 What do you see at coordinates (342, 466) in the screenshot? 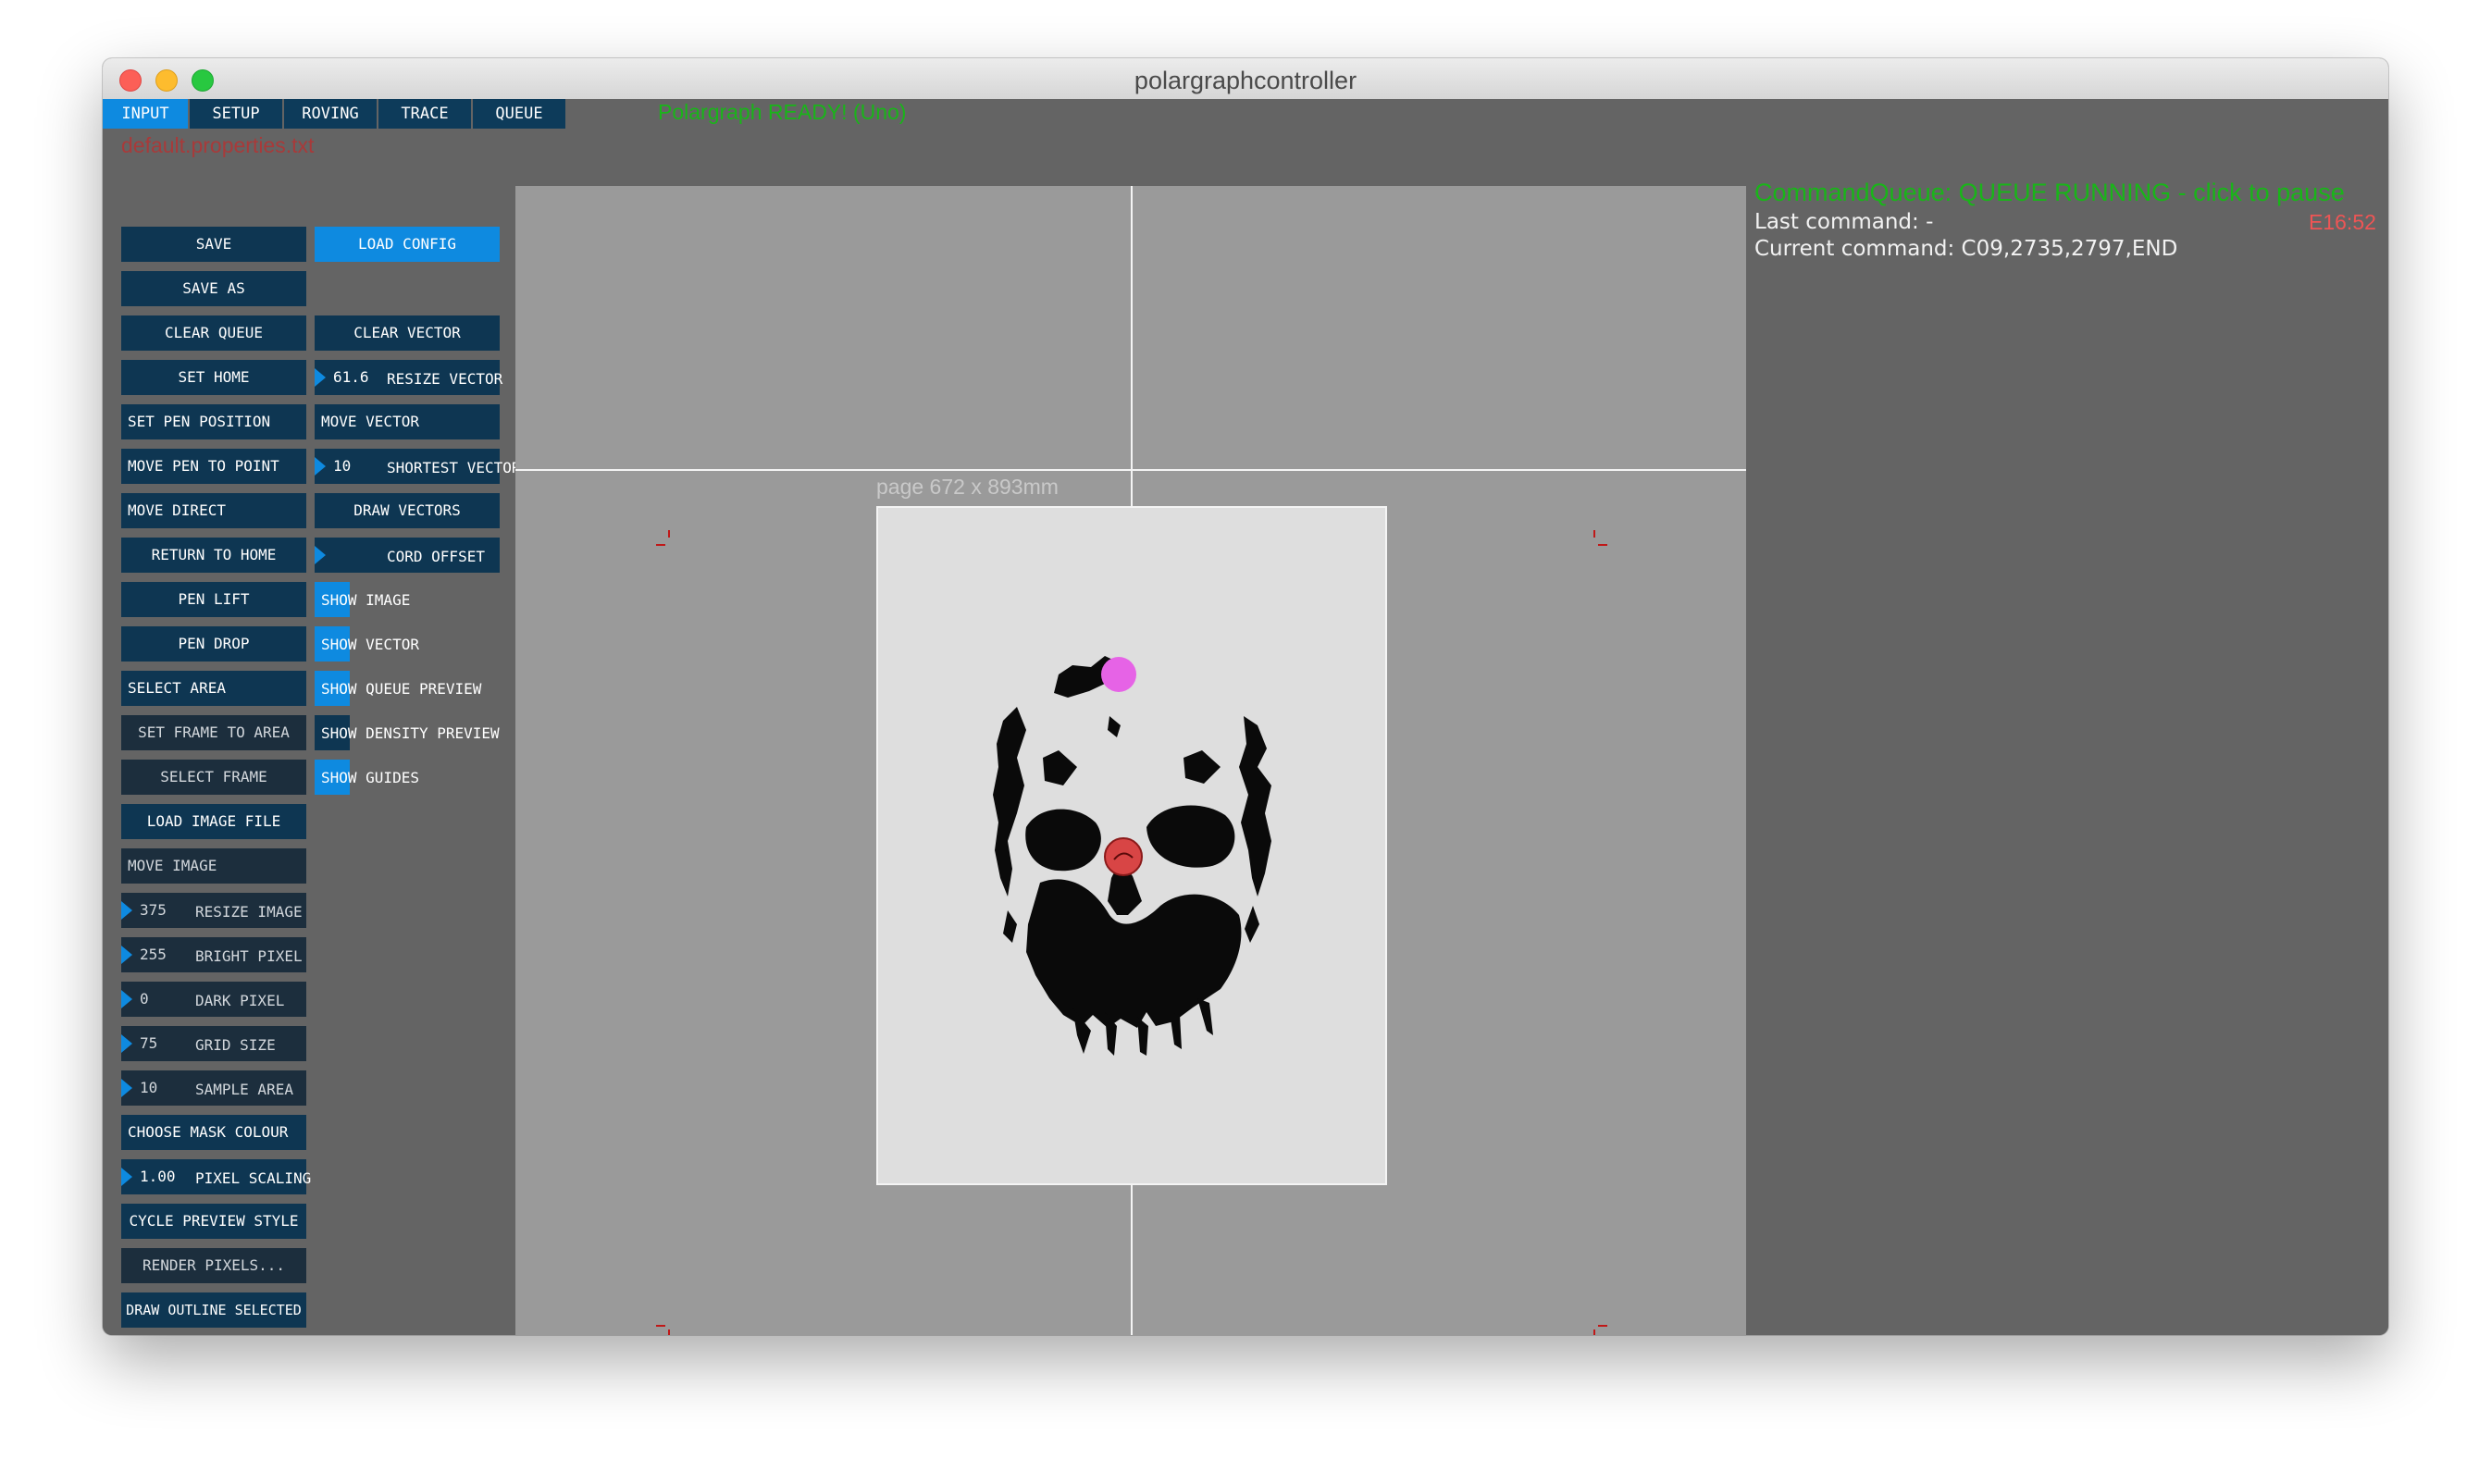
I see `shortest-vector-value: 10` at bounding box center [342, 466].